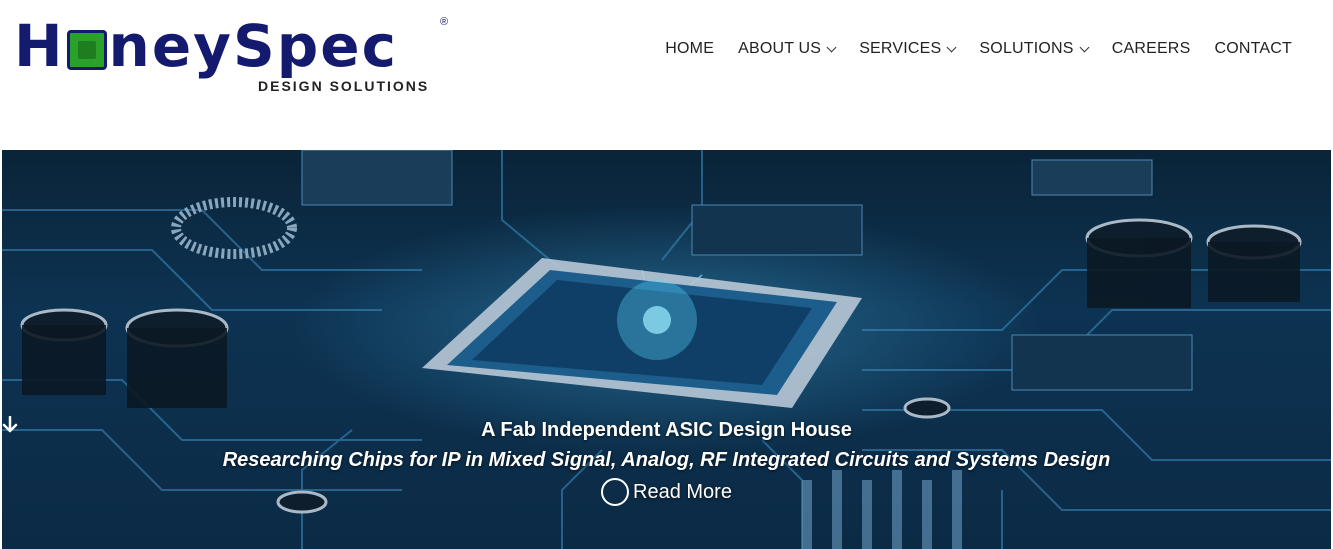  Describe the element at coordinates (86, 49) in the screenshot. I see `chip-icon` at that location.